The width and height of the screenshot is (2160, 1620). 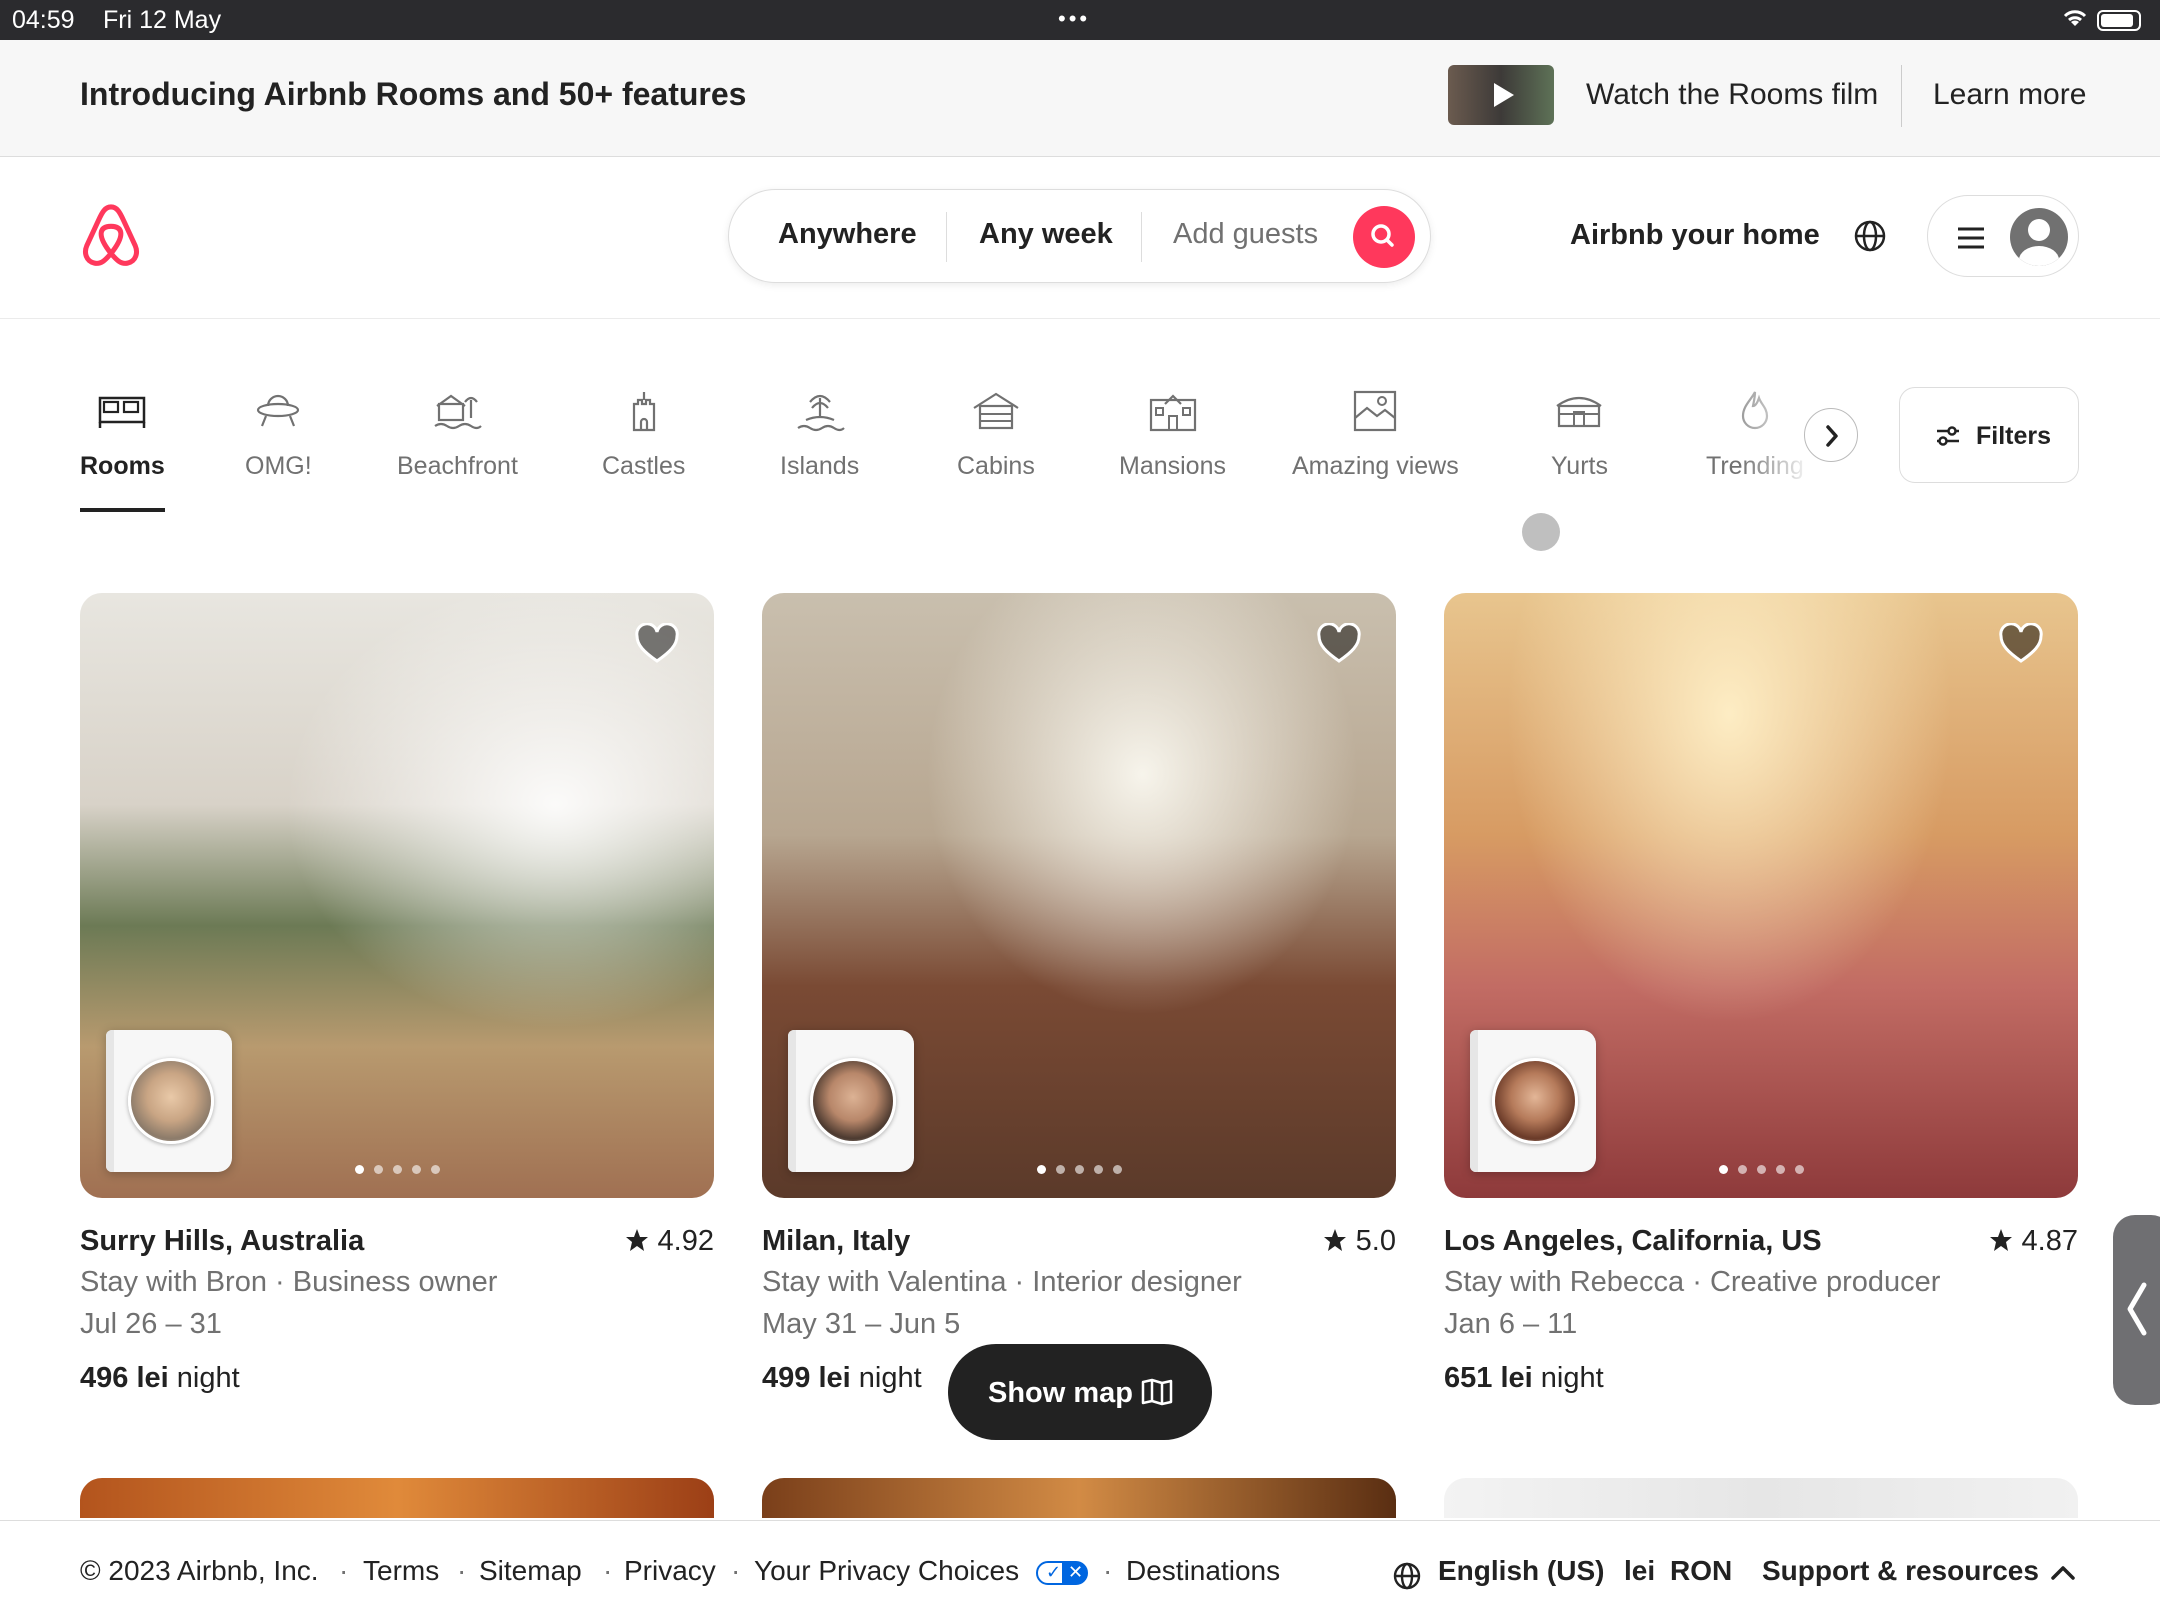 I want to click on footer-link-privacy-choices: Your Privacy Choices, so click(x=886, y=1571).